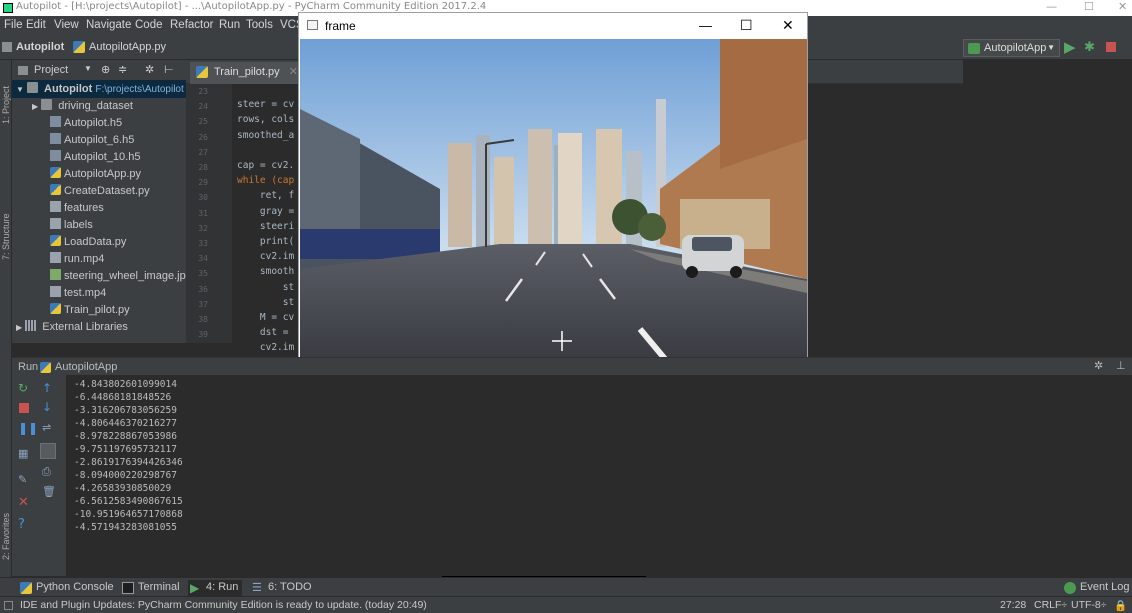 This screenshot has width=1132, height=613. Describe the element at coordinates (36, 25) in the screenshot. I see `menu-edit: Edit` at that location.